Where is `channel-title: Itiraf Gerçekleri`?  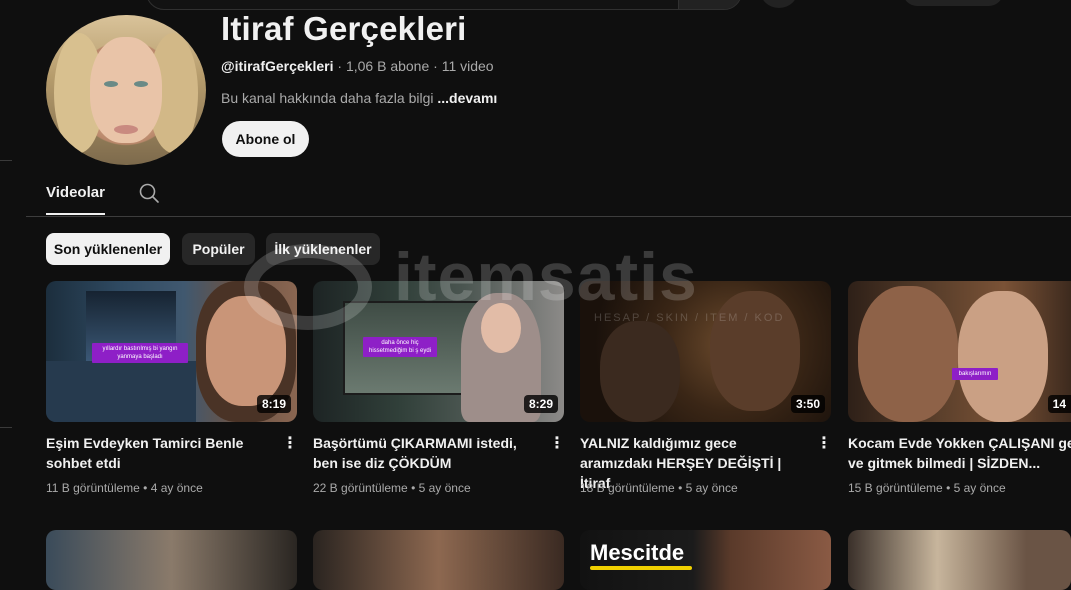 channel-title: Itiraf Gerçekleri is located at coordinates (344, 28).